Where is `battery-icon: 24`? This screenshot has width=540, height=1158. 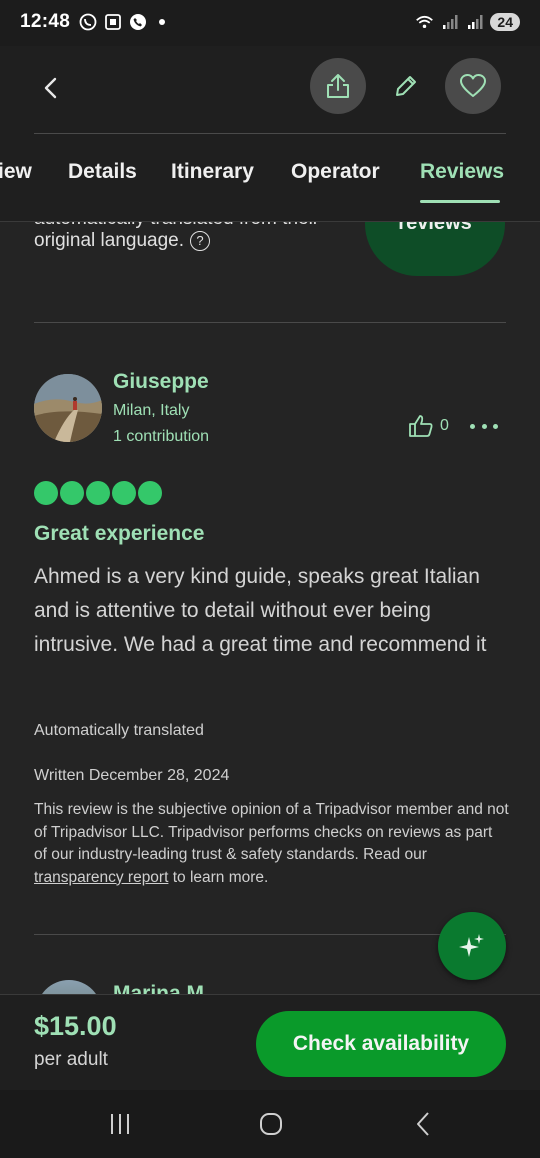 battery-icon: 24 is located at coordinates (505, 21).